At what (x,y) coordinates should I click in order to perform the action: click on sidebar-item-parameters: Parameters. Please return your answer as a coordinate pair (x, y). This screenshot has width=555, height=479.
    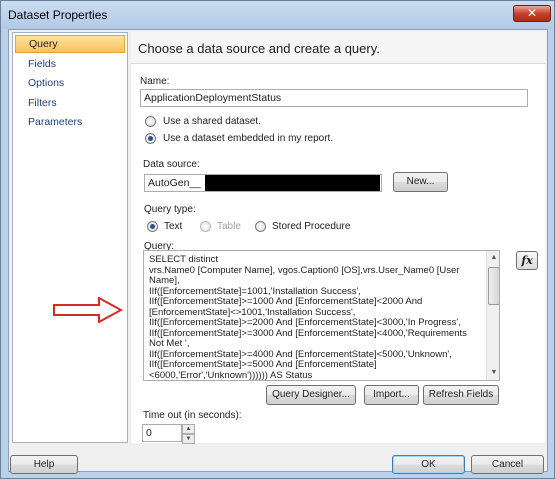
    Looking at the image, I should click on (70, 122).